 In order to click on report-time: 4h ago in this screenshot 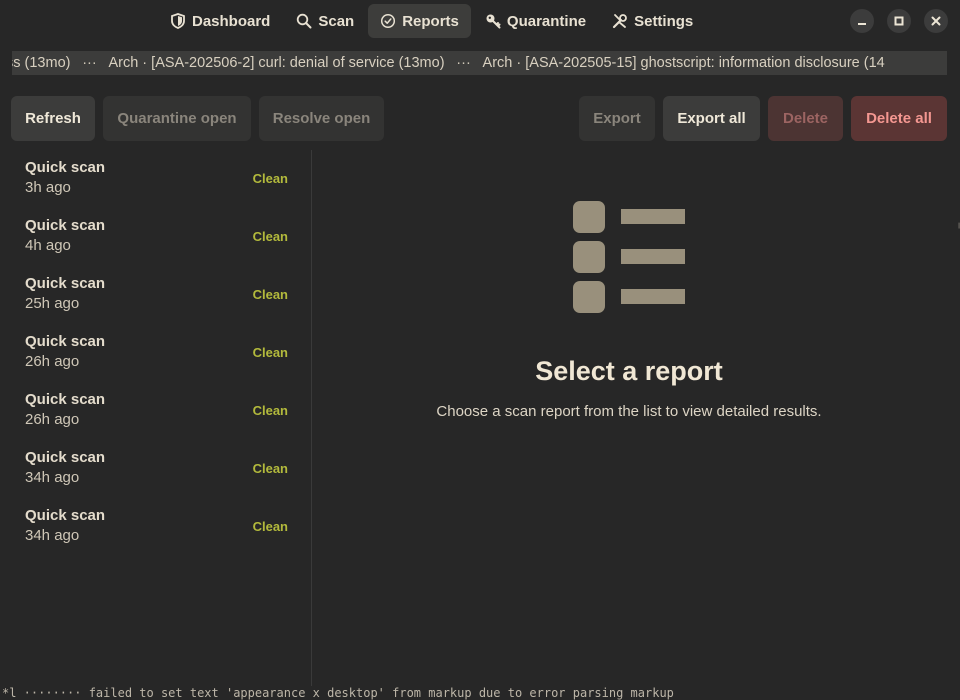, I will do `click(48, 245)`.